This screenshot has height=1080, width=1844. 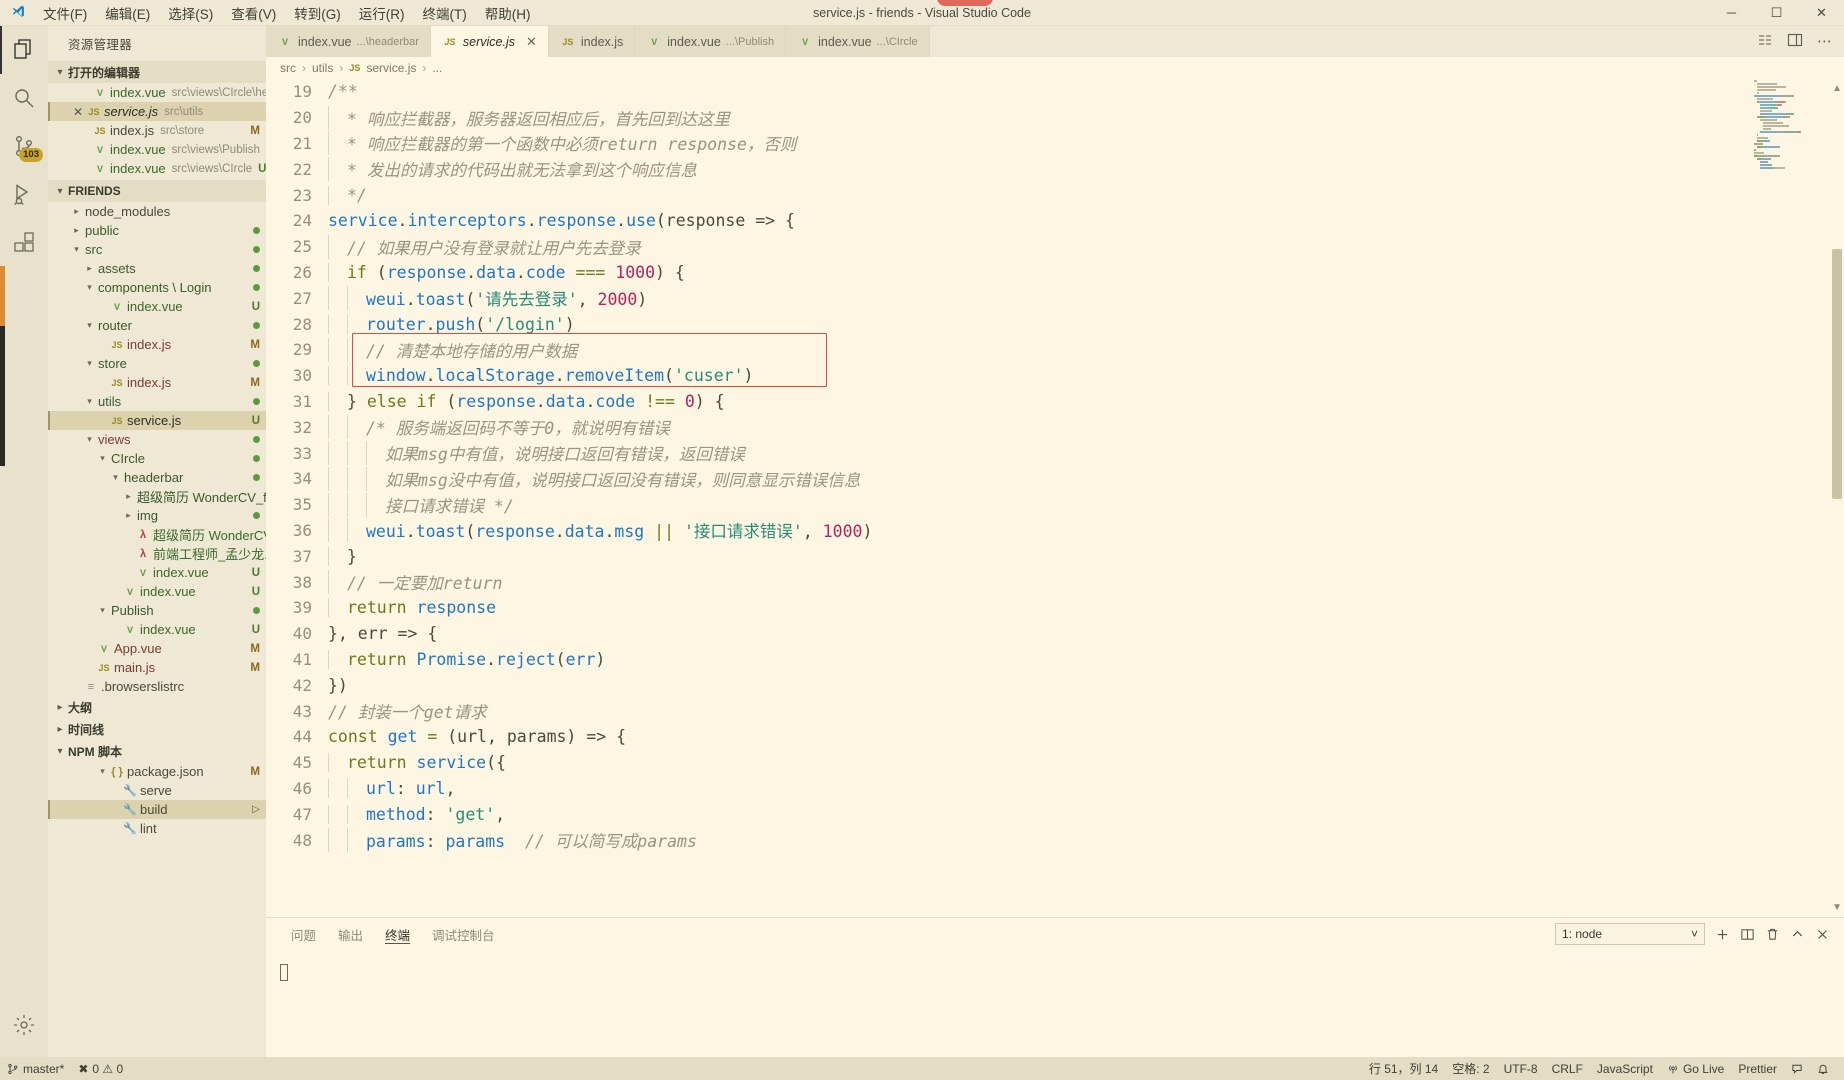 What do you see at coordinates (1009, 402) in the screenshot?
I see `code-line: 31} else if (response.data.code !== 0) {` at bounding box center [1009, 402].